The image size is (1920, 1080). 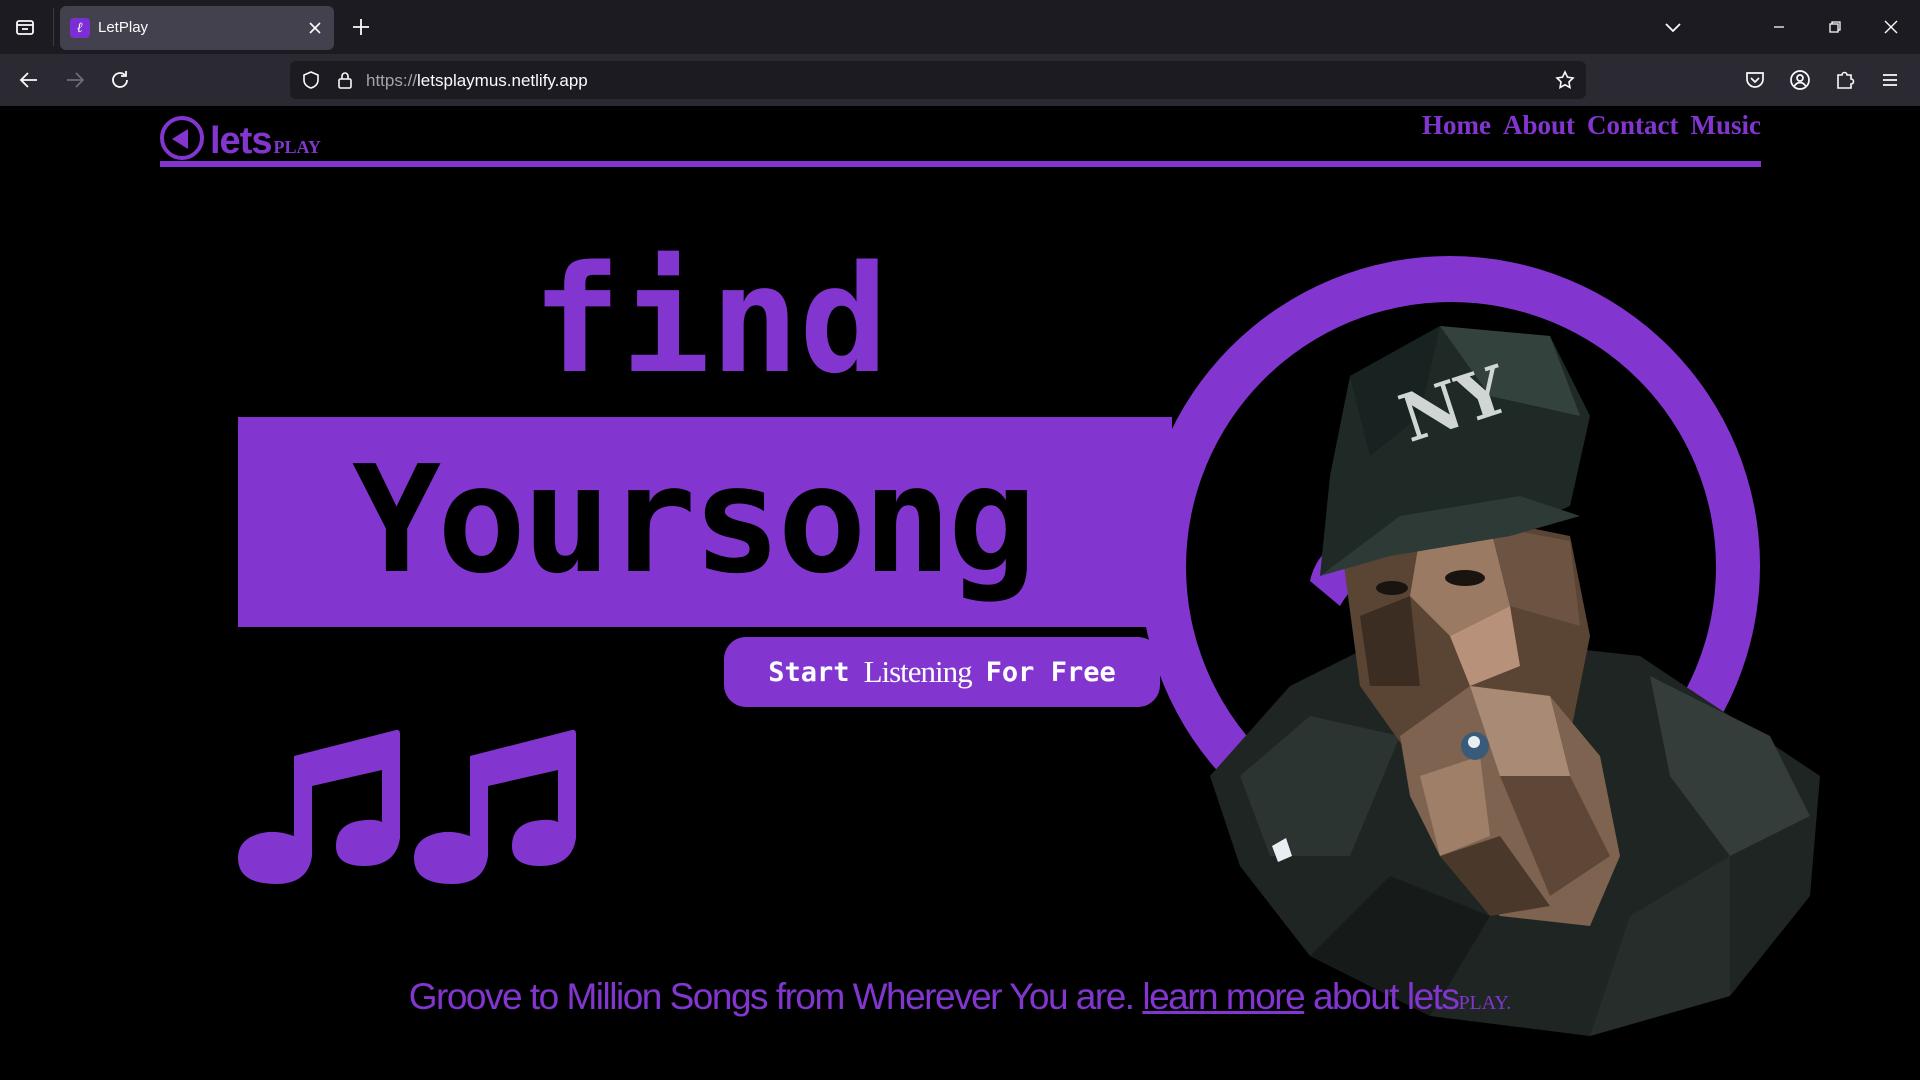 I want to click on logo-play-text: PLAY, so click(x=297, y=147).